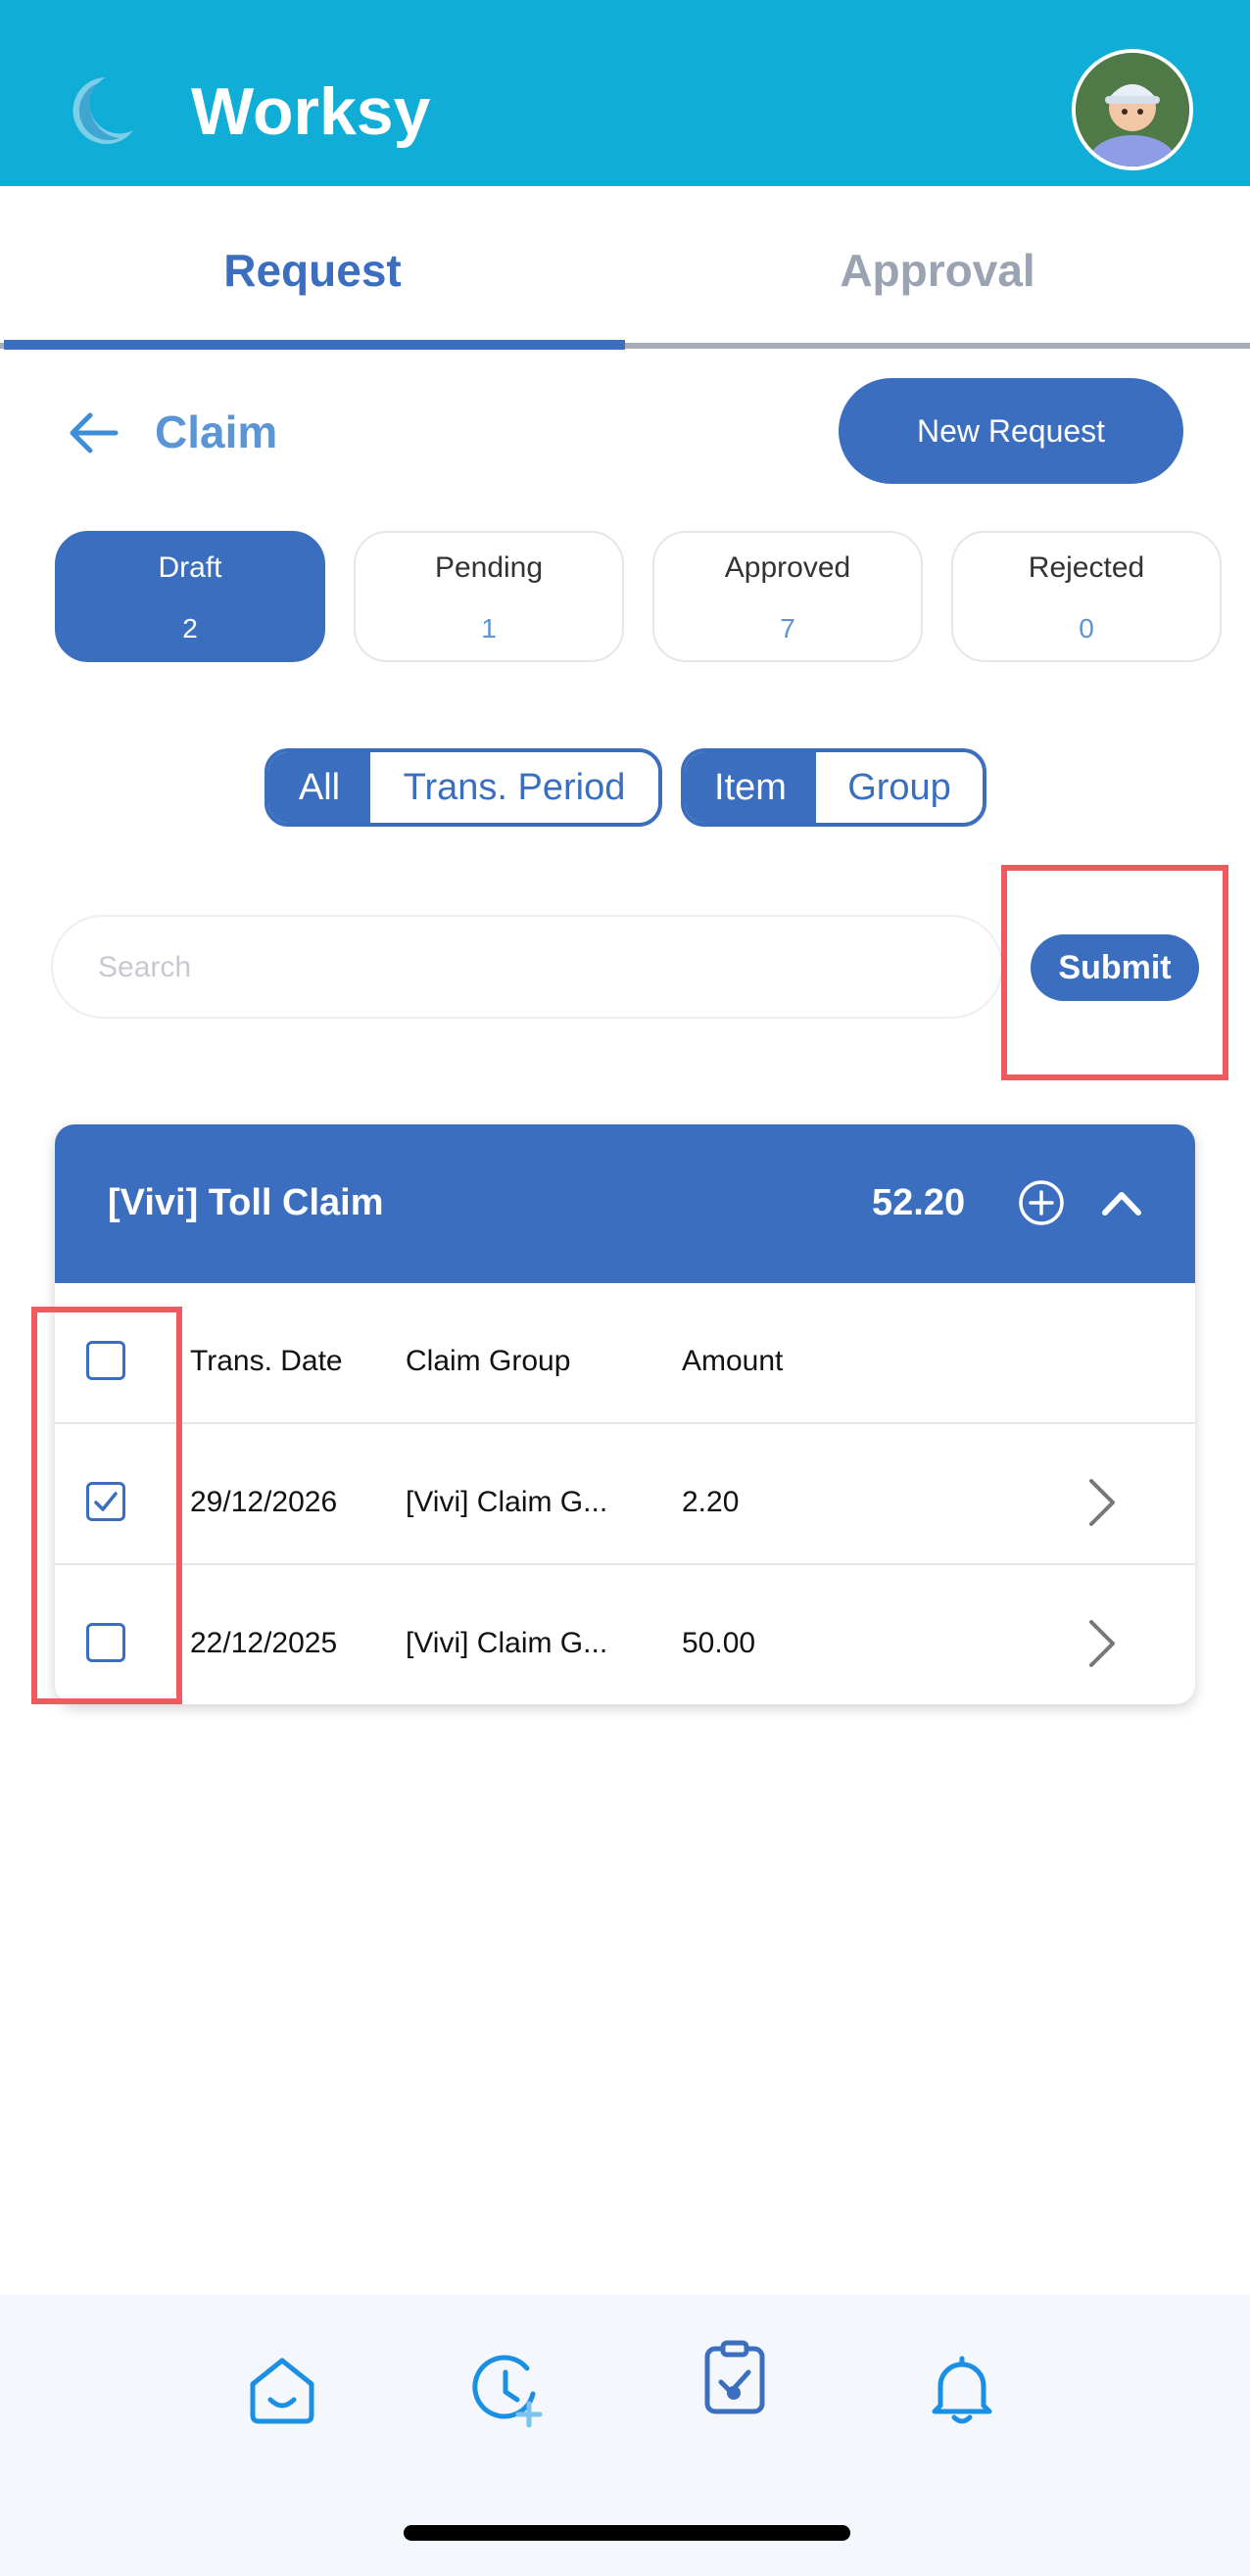 The height and width of the screenshot is (2576, 1250). What do you see at coordinates (1086, 567) in the screenshot?
I see `status-label: Rejected` at bounding box center [1086, 567].